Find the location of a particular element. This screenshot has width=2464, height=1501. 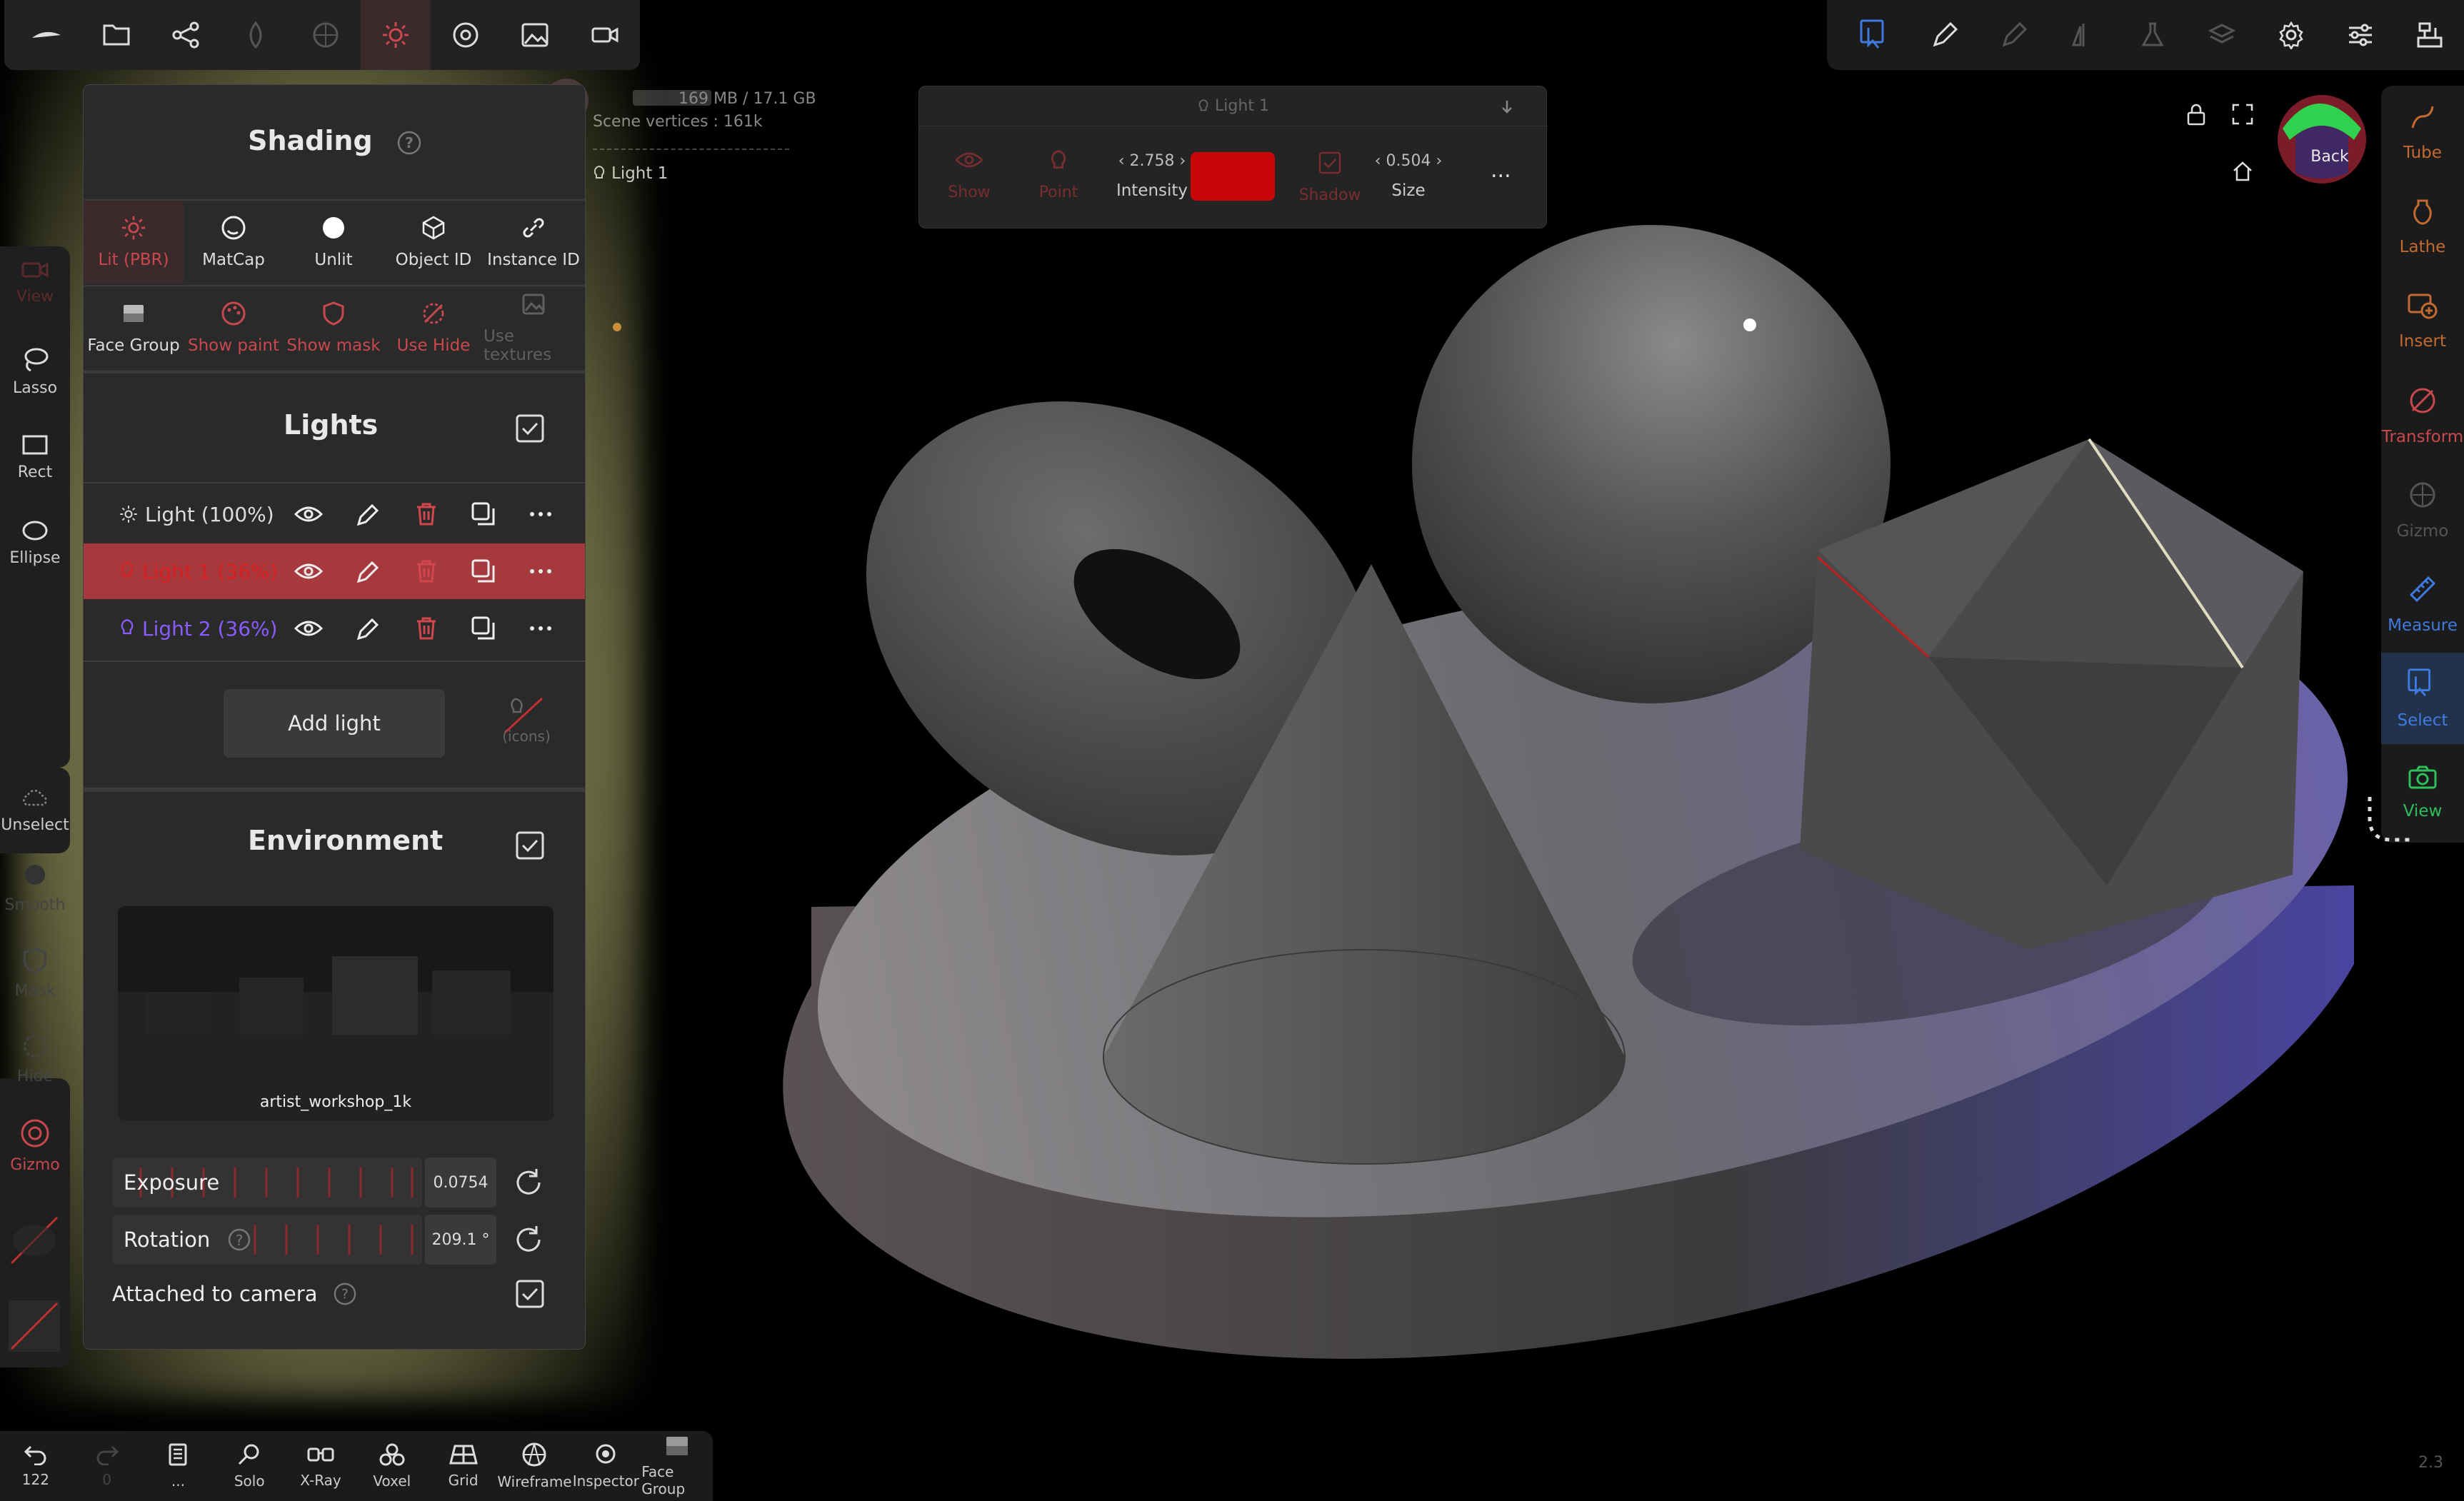

background-button is located at coordinates (535, 35).